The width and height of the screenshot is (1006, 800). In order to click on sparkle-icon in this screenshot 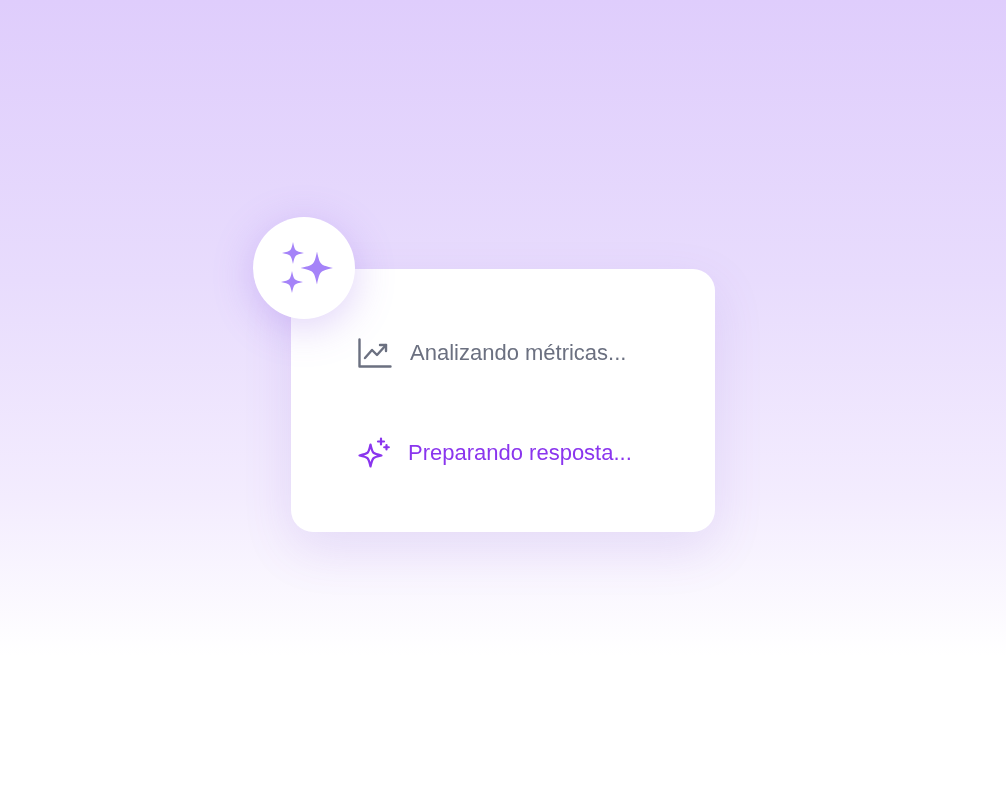, I will do `click(374, 452)`.